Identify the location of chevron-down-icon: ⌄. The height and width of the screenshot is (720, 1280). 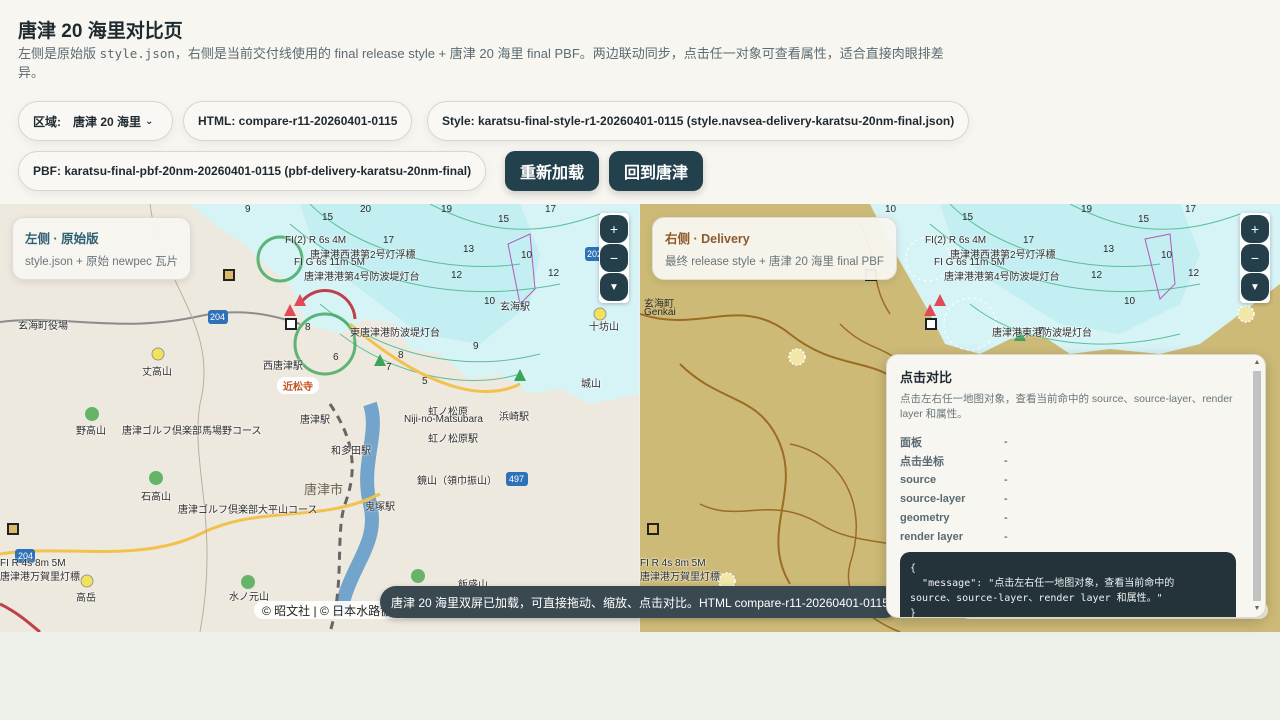
(149, 121).